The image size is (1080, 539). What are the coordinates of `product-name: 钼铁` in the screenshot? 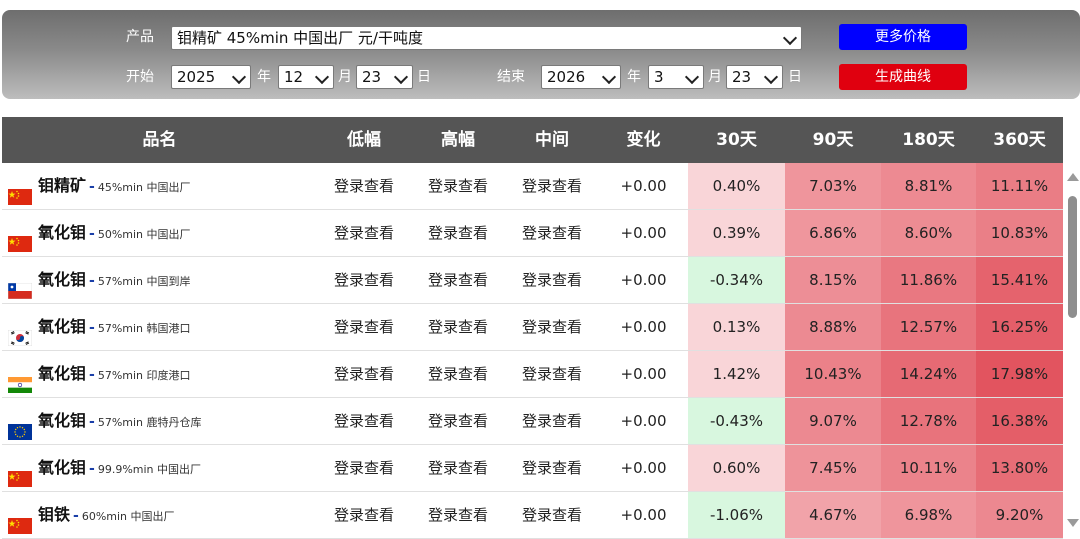 It's located at (54, 514).